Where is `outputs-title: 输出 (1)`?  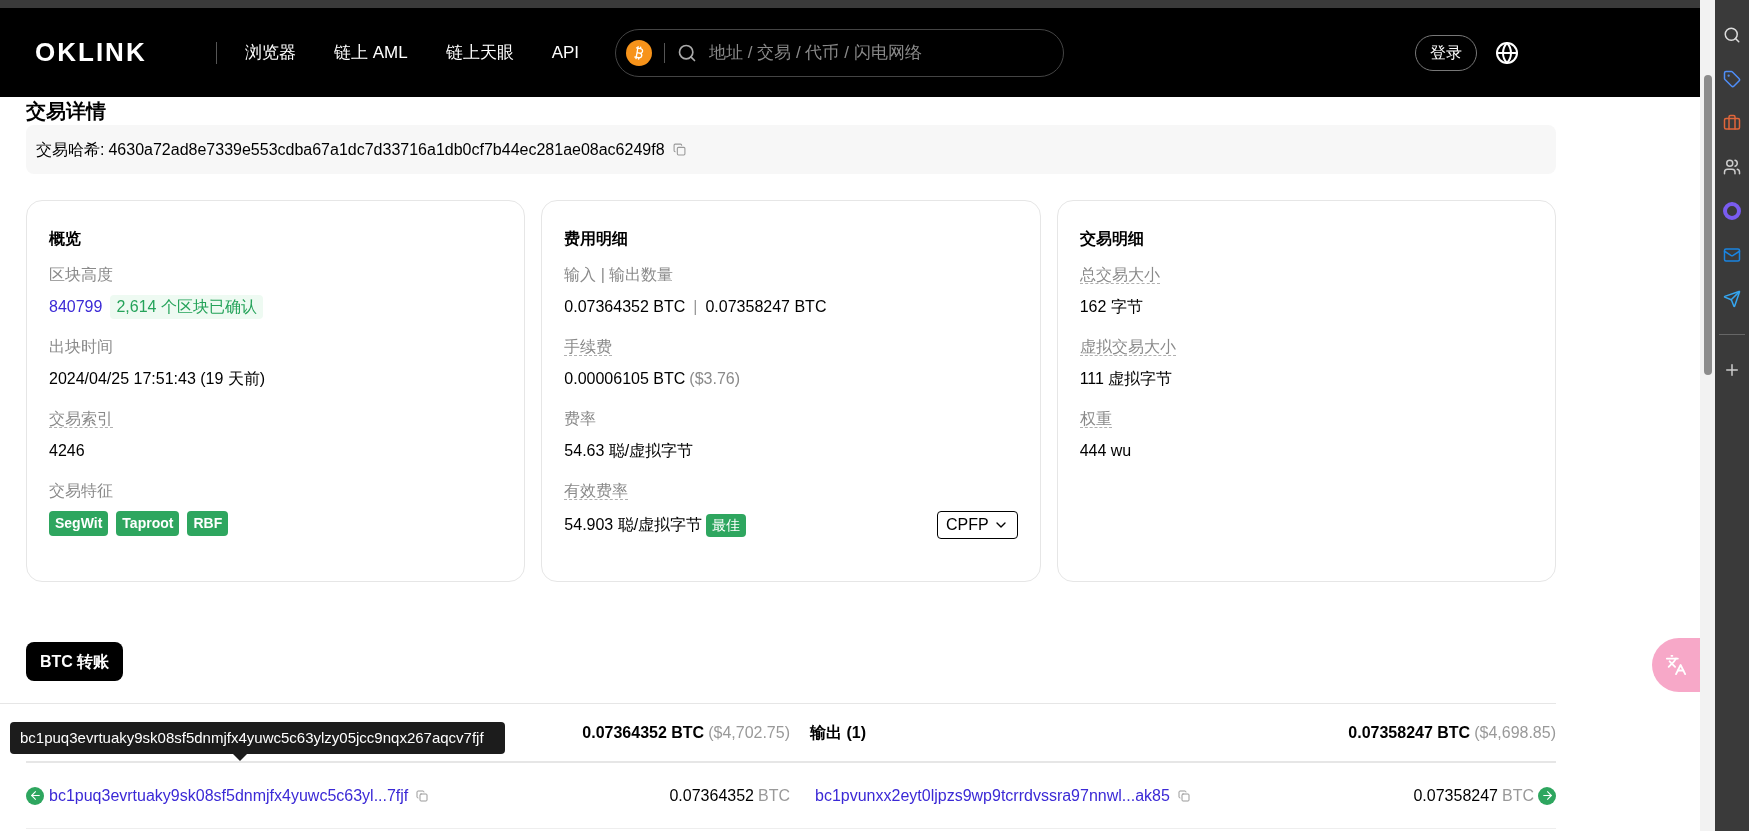
outputs-title: 输出 (1) is located at coordinates (838, 732).